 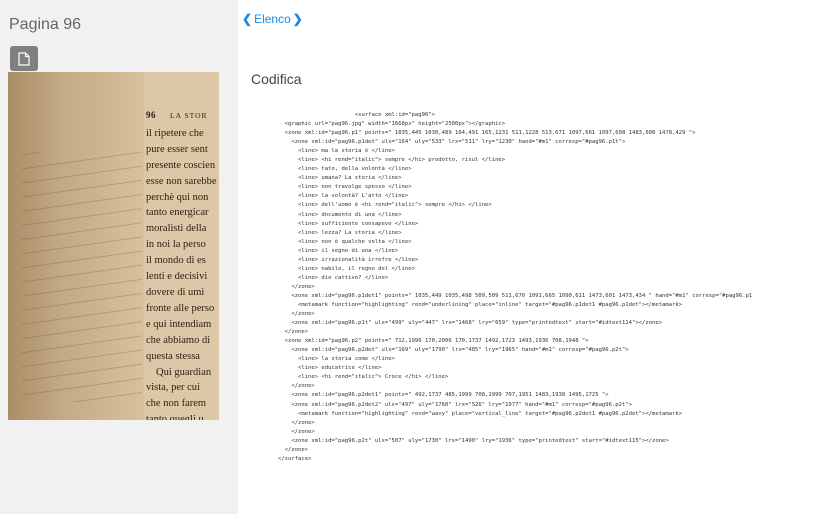 I want to click on code-line: <line> non è qualche volta </line>, so click(x=345, y=241).